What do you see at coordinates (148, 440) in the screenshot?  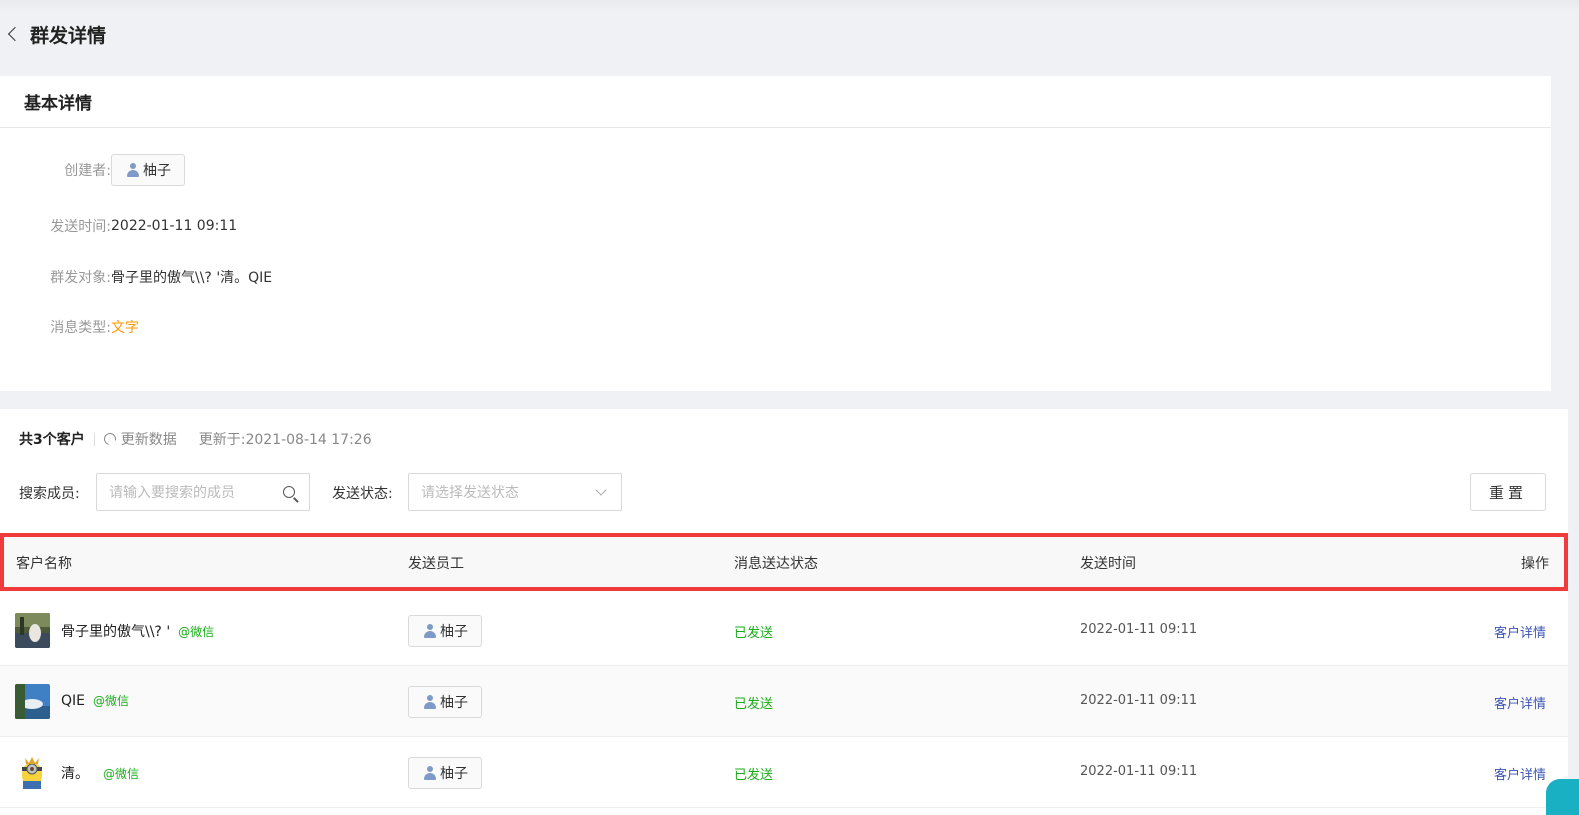 I see `refresh-label: 更新数据` at bounding box center [148, 440].